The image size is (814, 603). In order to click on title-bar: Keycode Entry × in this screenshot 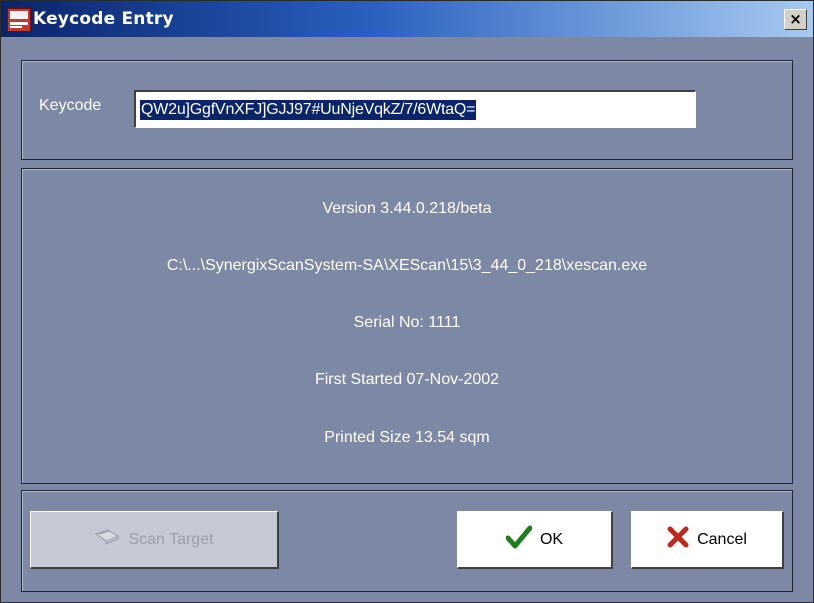, I will do `click(407, 19)`.